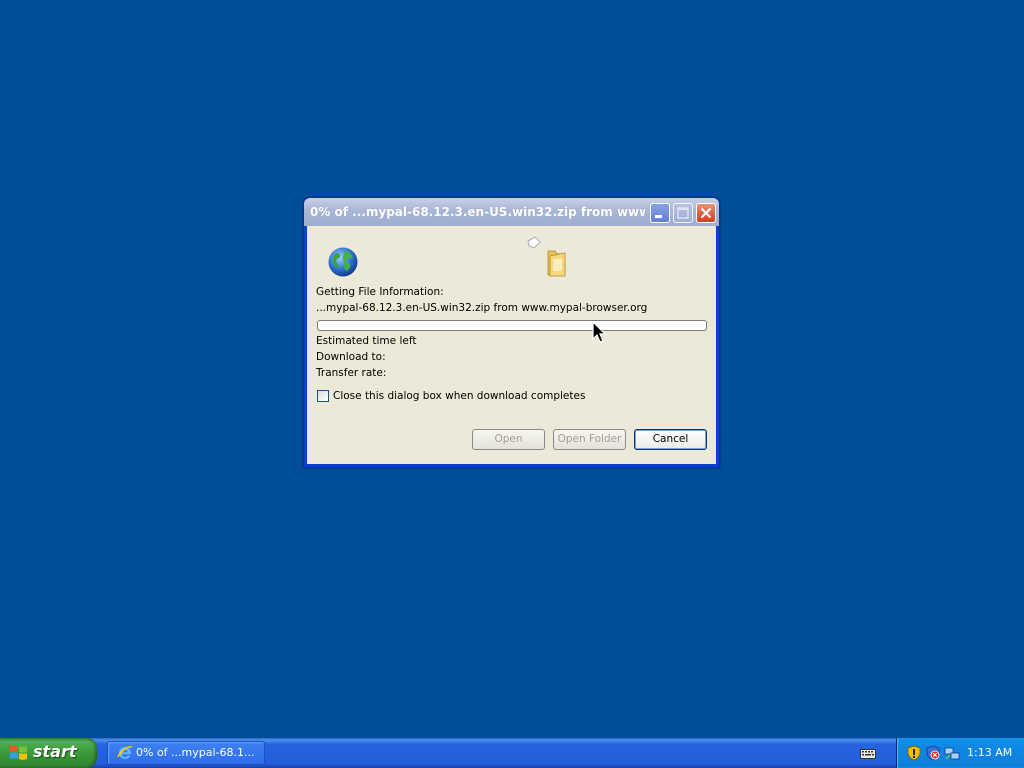  What do you see at coordinates (990, 752) in the screenshot?
I see `taskbar-clock: 1:13 AM` at bounding box center [990, 752].